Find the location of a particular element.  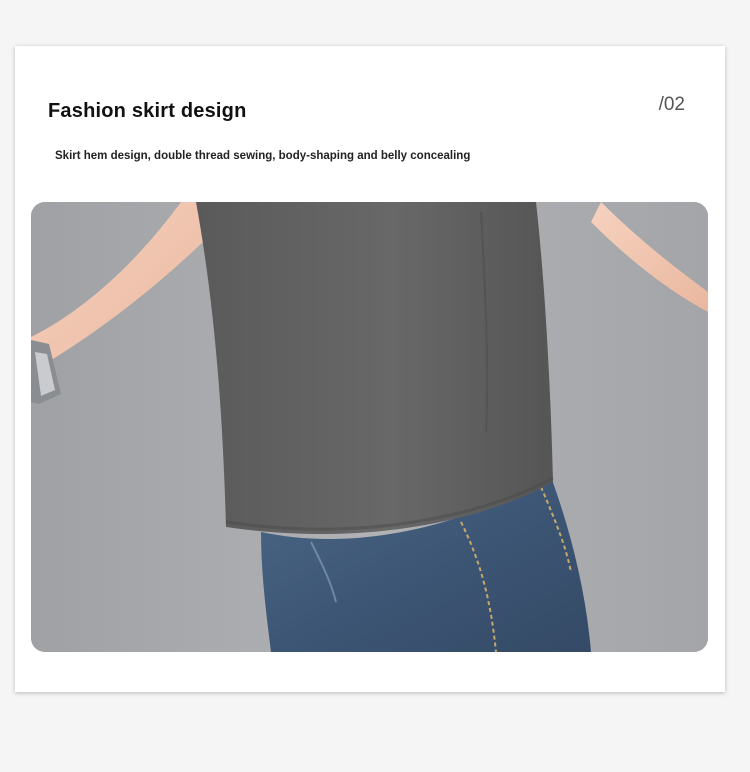

section-title: Fashion skirt design is located at coordinates (147, 111).